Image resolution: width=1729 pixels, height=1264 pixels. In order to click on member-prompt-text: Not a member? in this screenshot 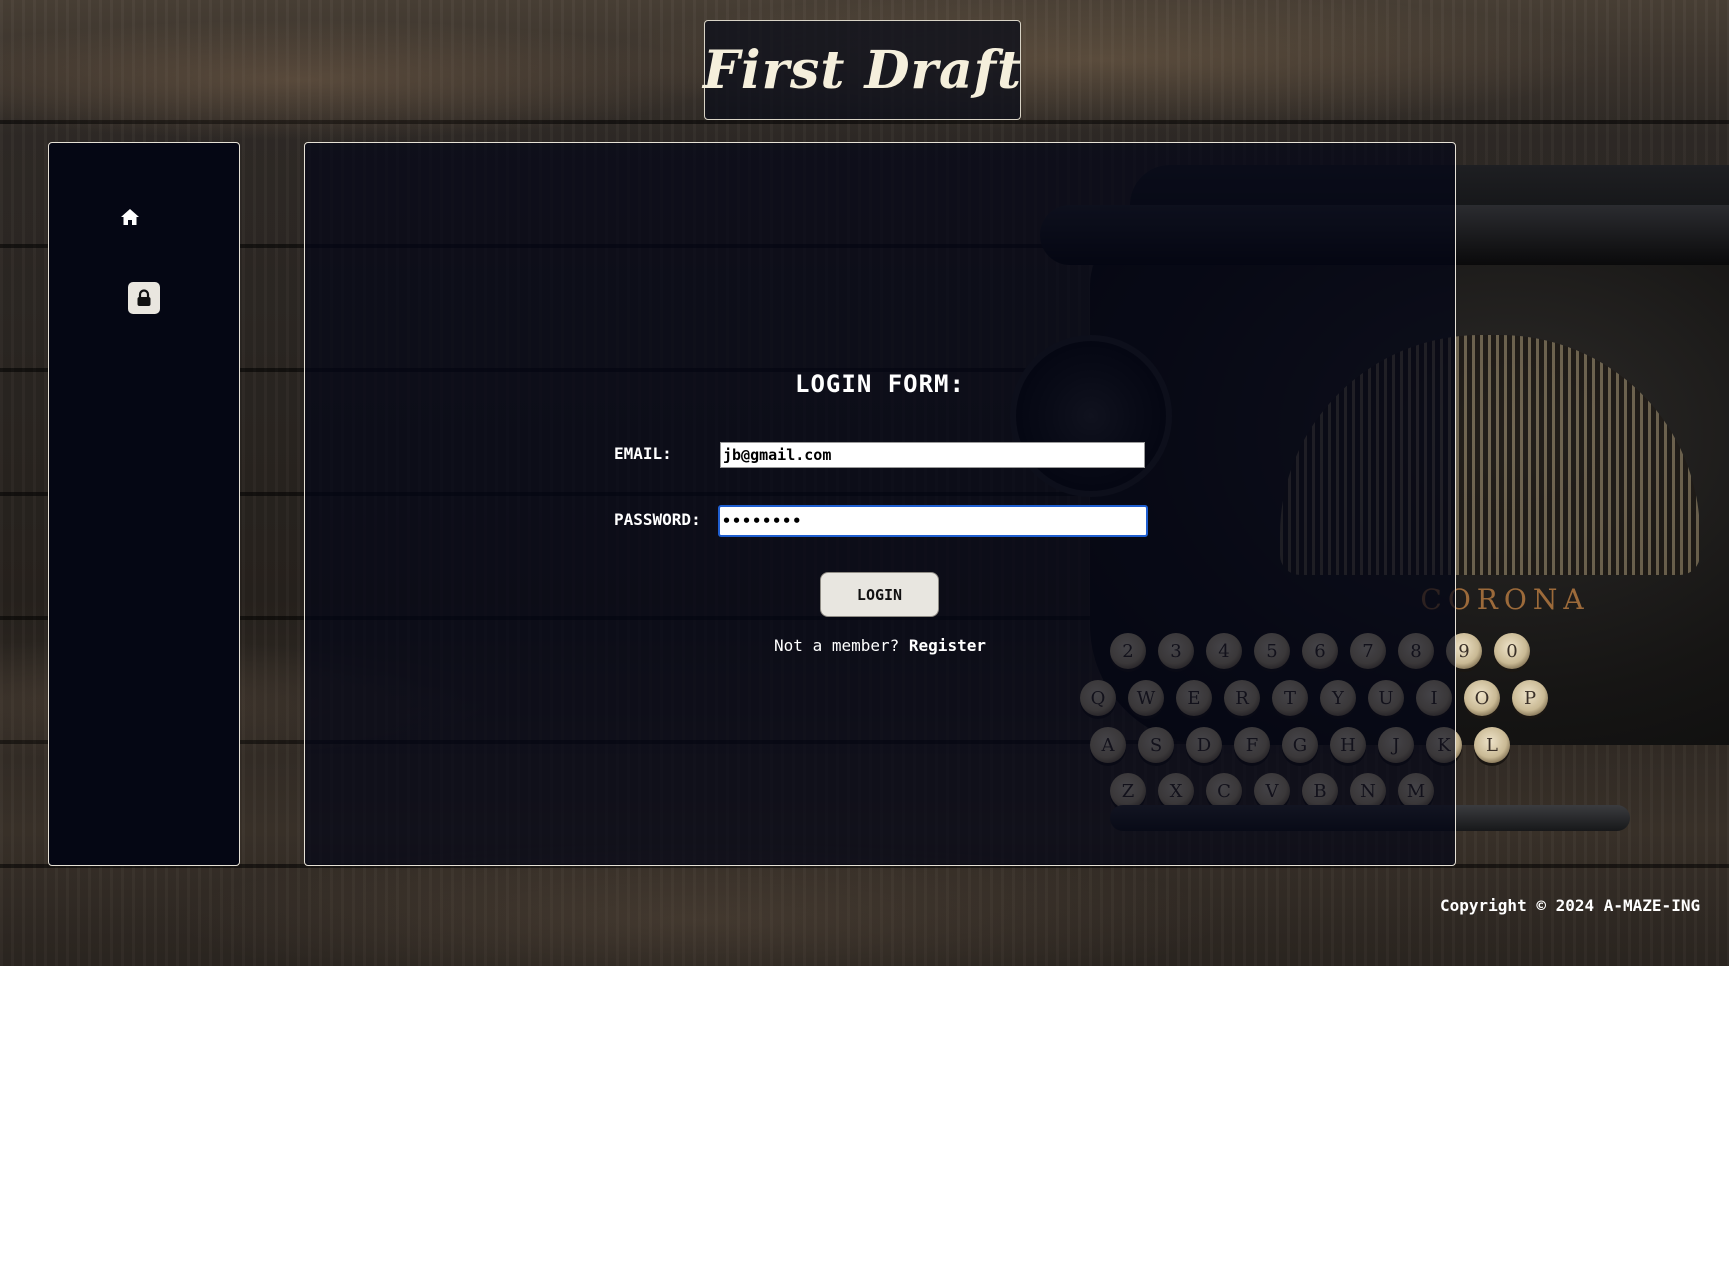, I will do `click(837, 645)`.